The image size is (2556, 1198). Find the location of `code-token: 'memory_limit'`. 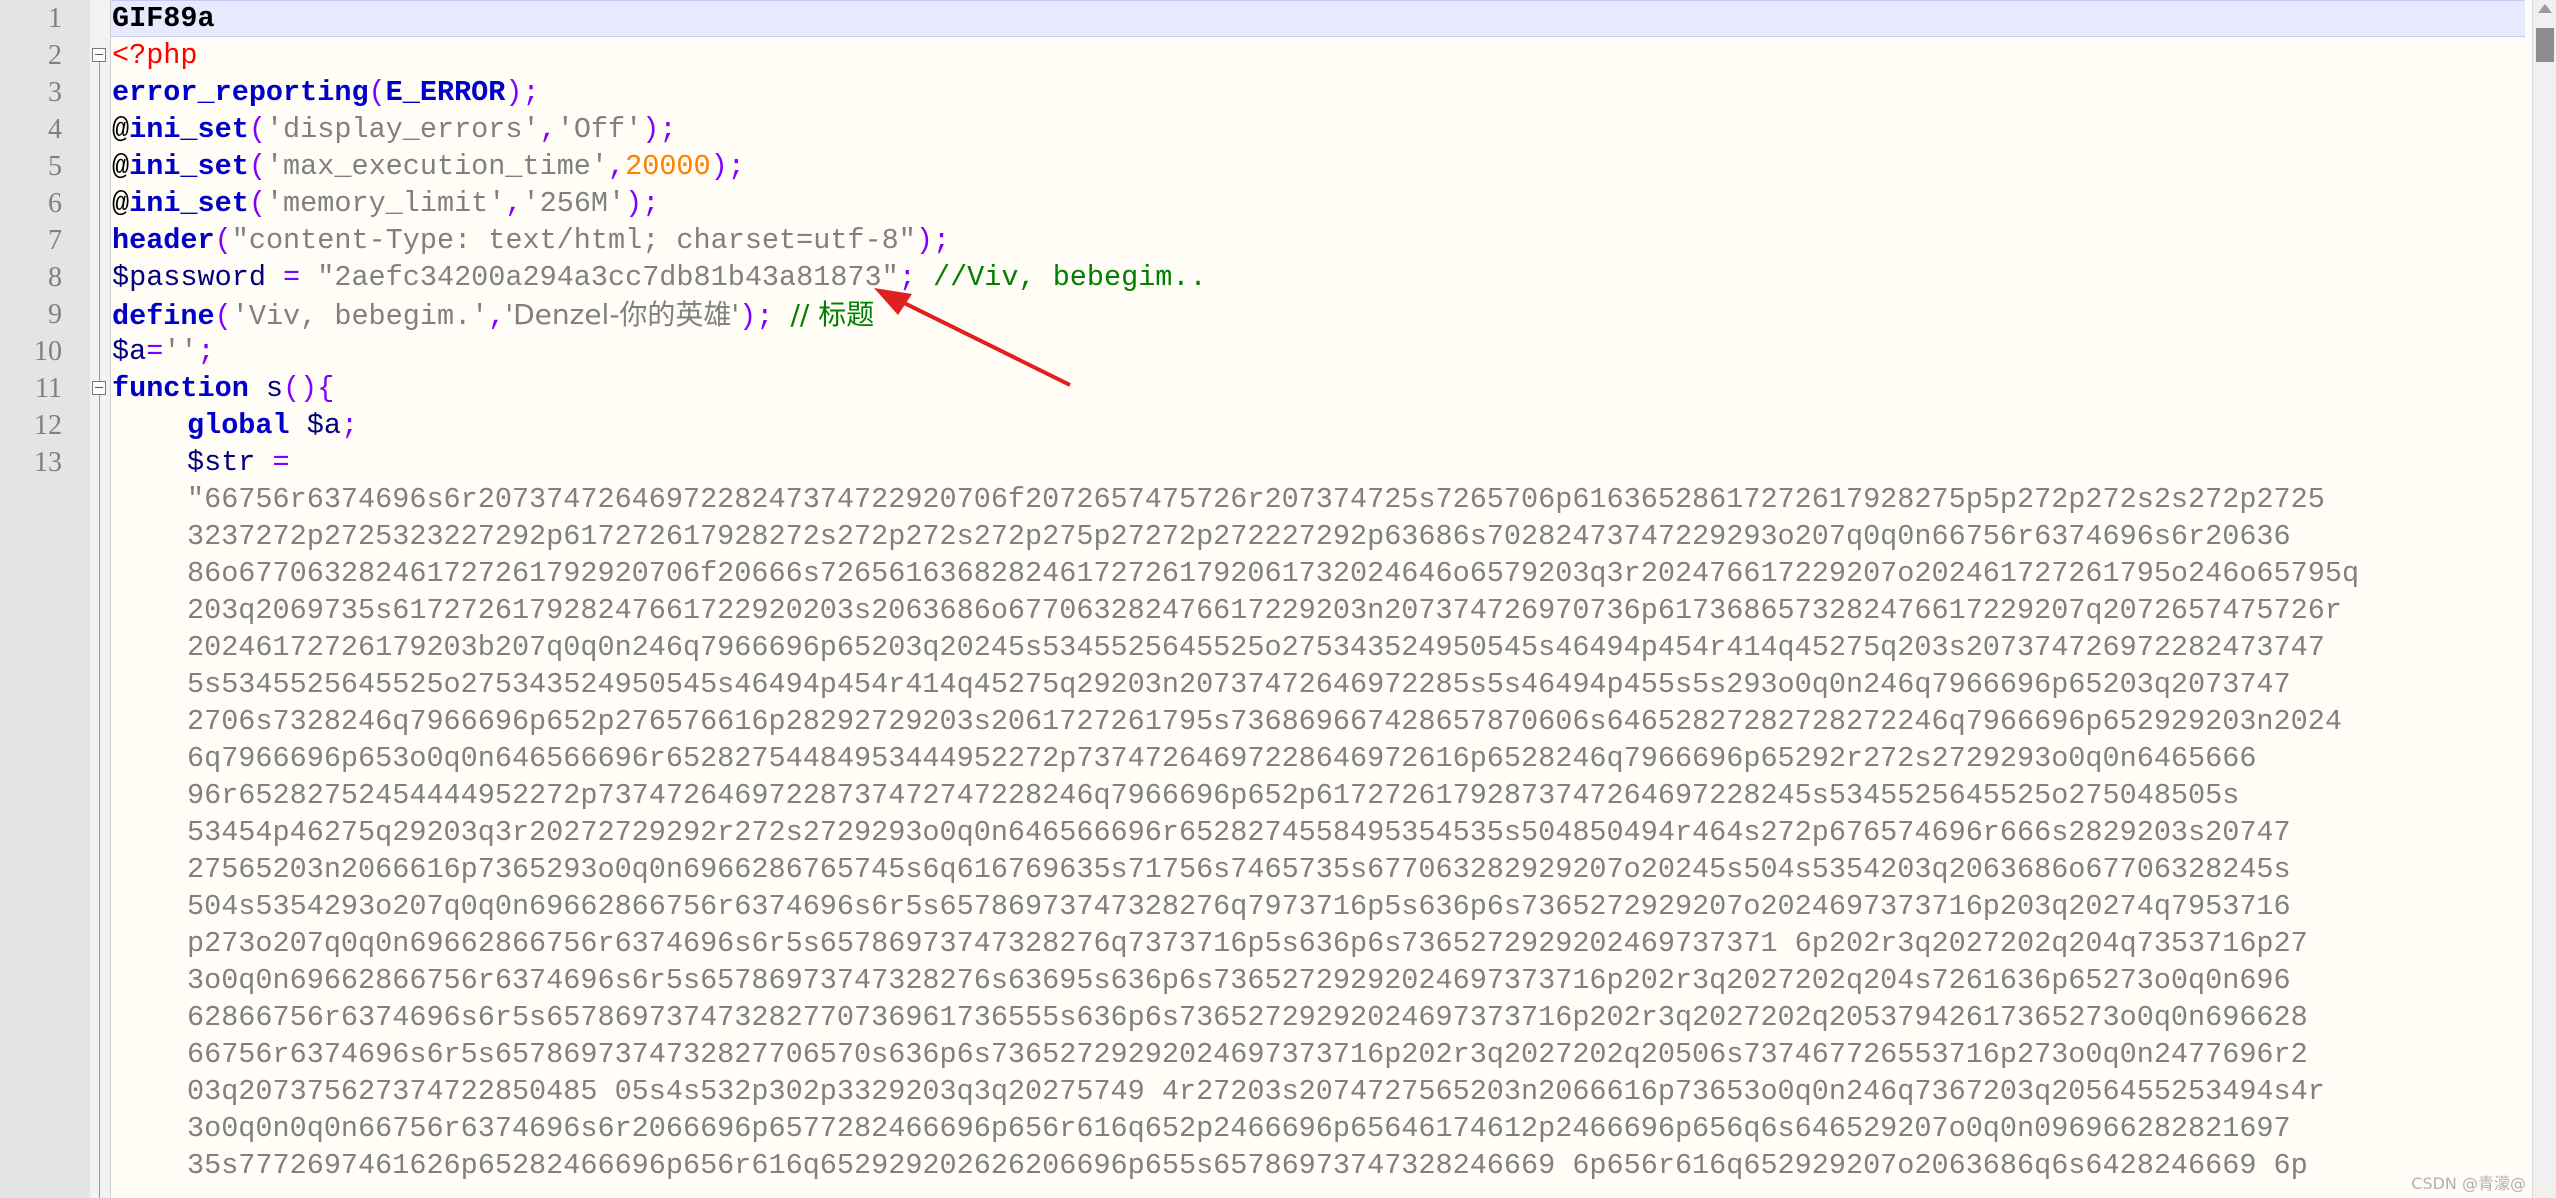

code-token: 'memory_limit' is located at coordinates (385, 203).